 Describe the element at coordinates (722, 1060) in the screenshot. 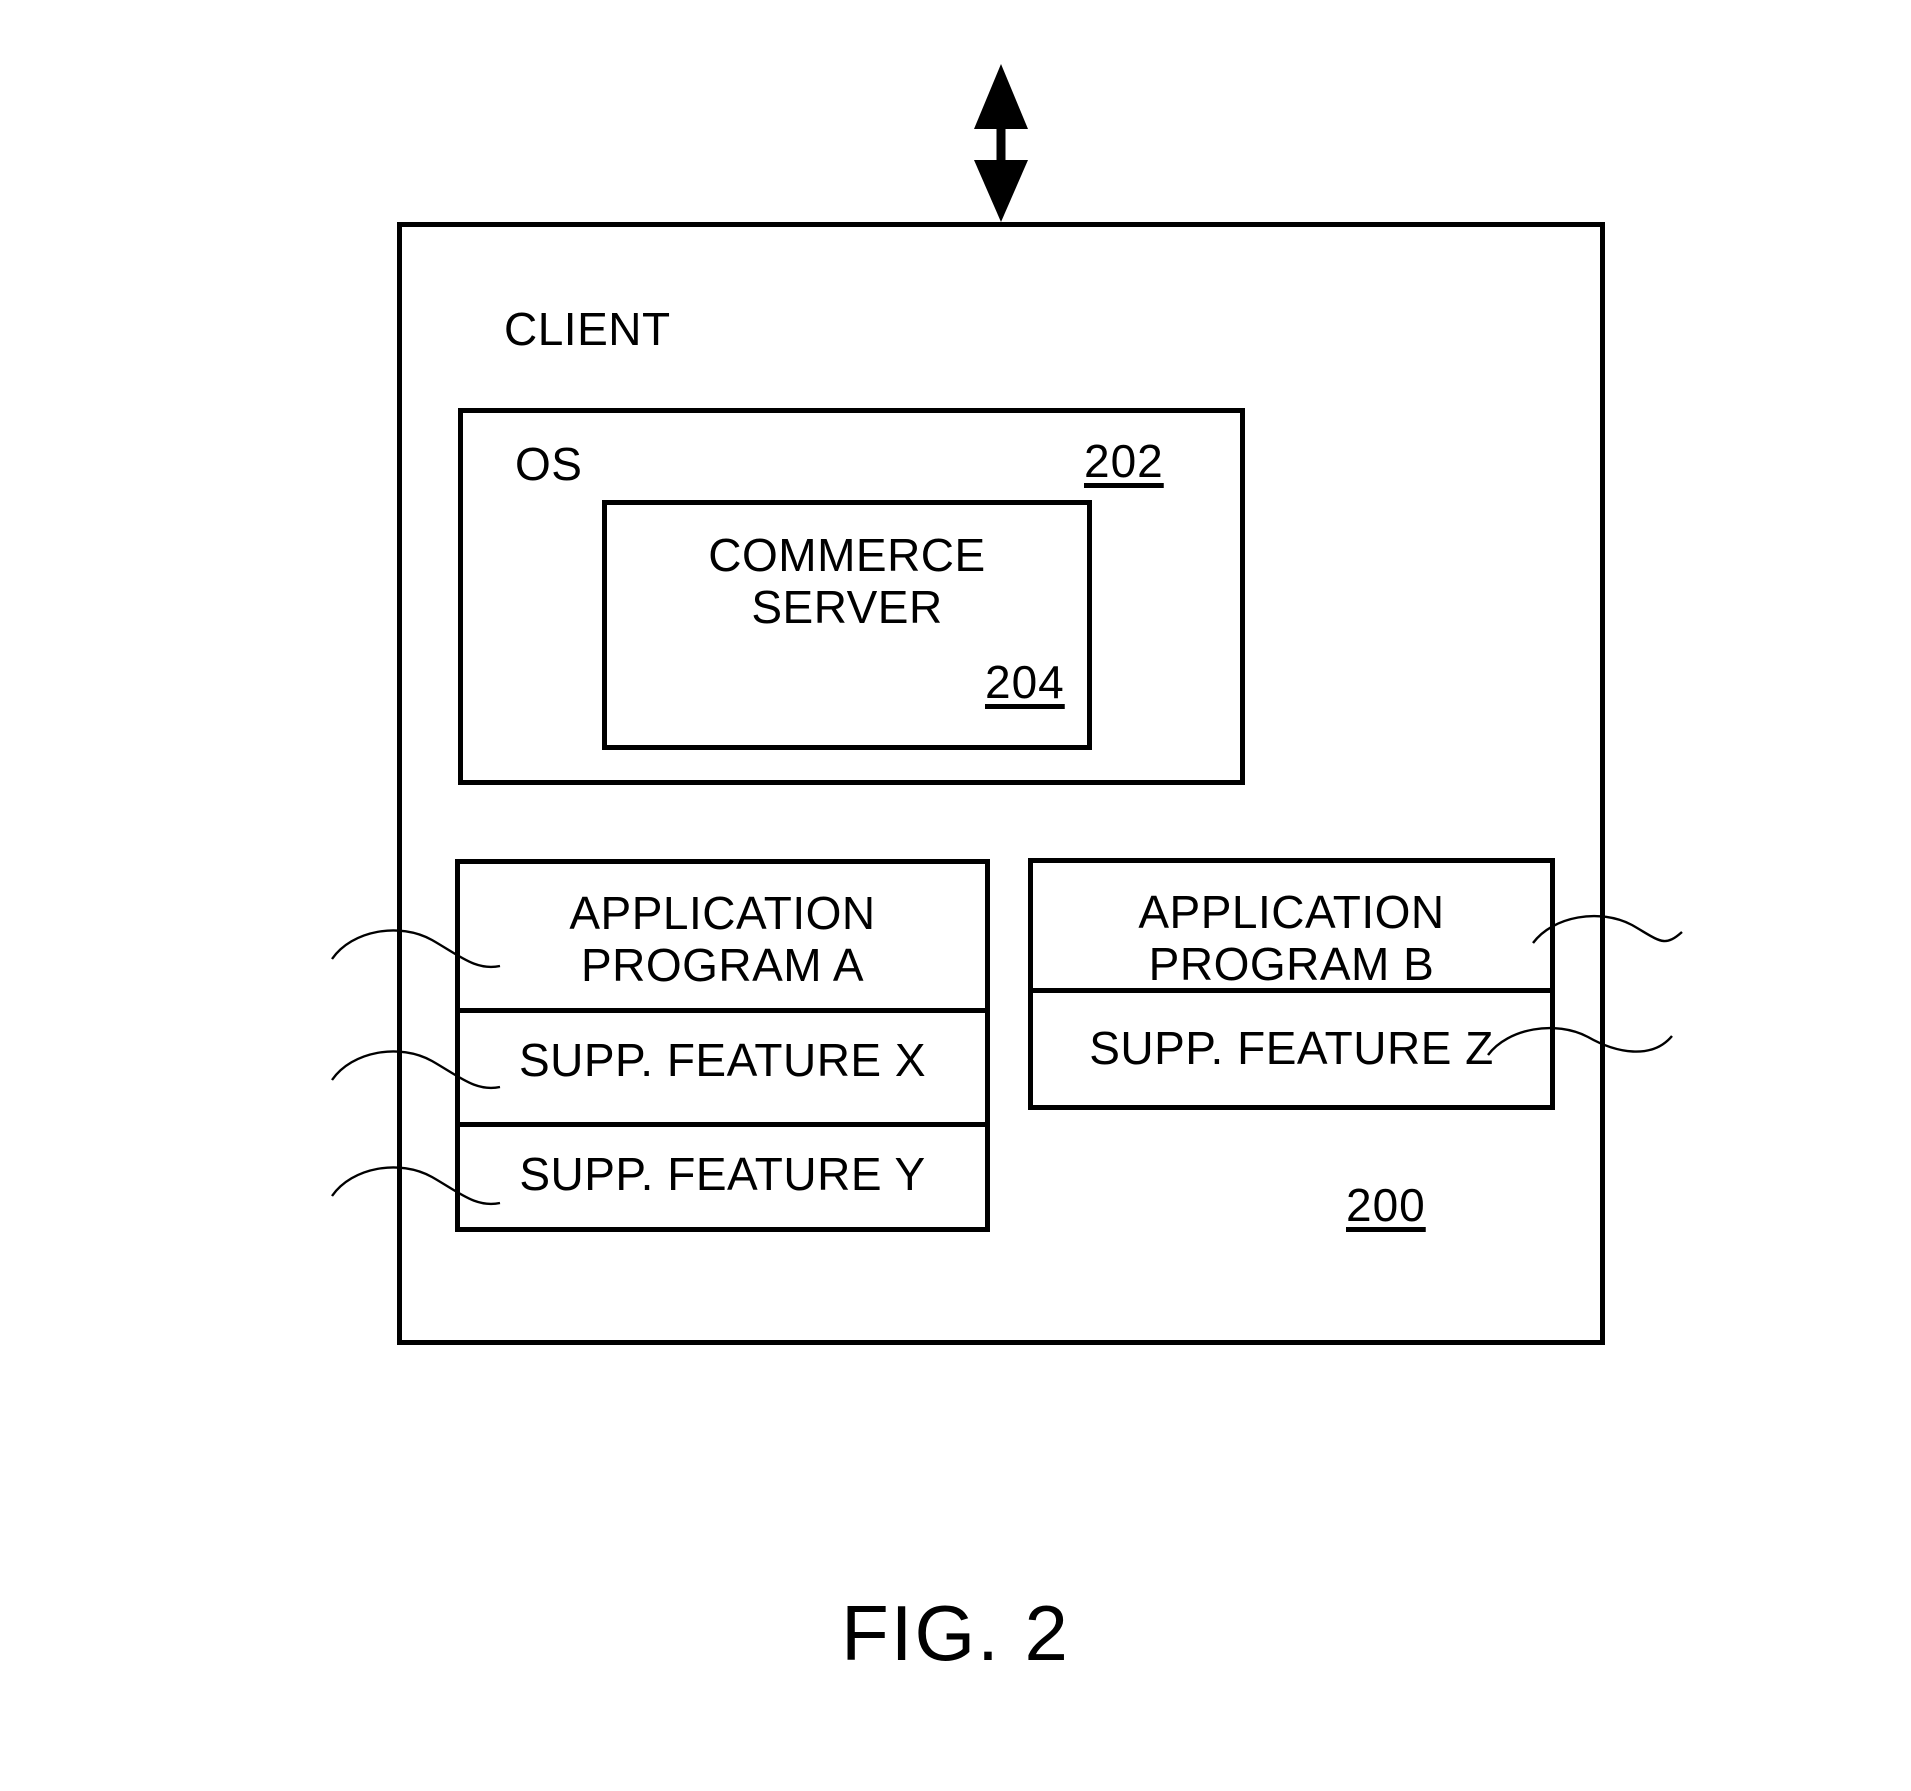

I see `supp-feature-x-label: SUPP. FEATURE X` at that location.